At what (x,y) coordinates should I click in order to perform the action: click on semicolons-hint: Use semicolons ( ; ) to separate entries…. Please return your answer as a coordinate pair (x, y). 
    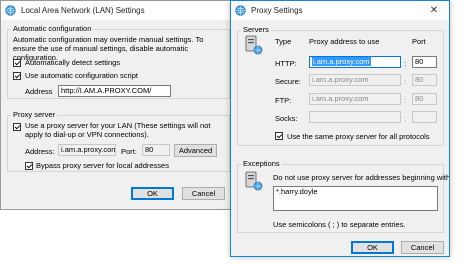
    Looking at the image, I should click on (339, 224).